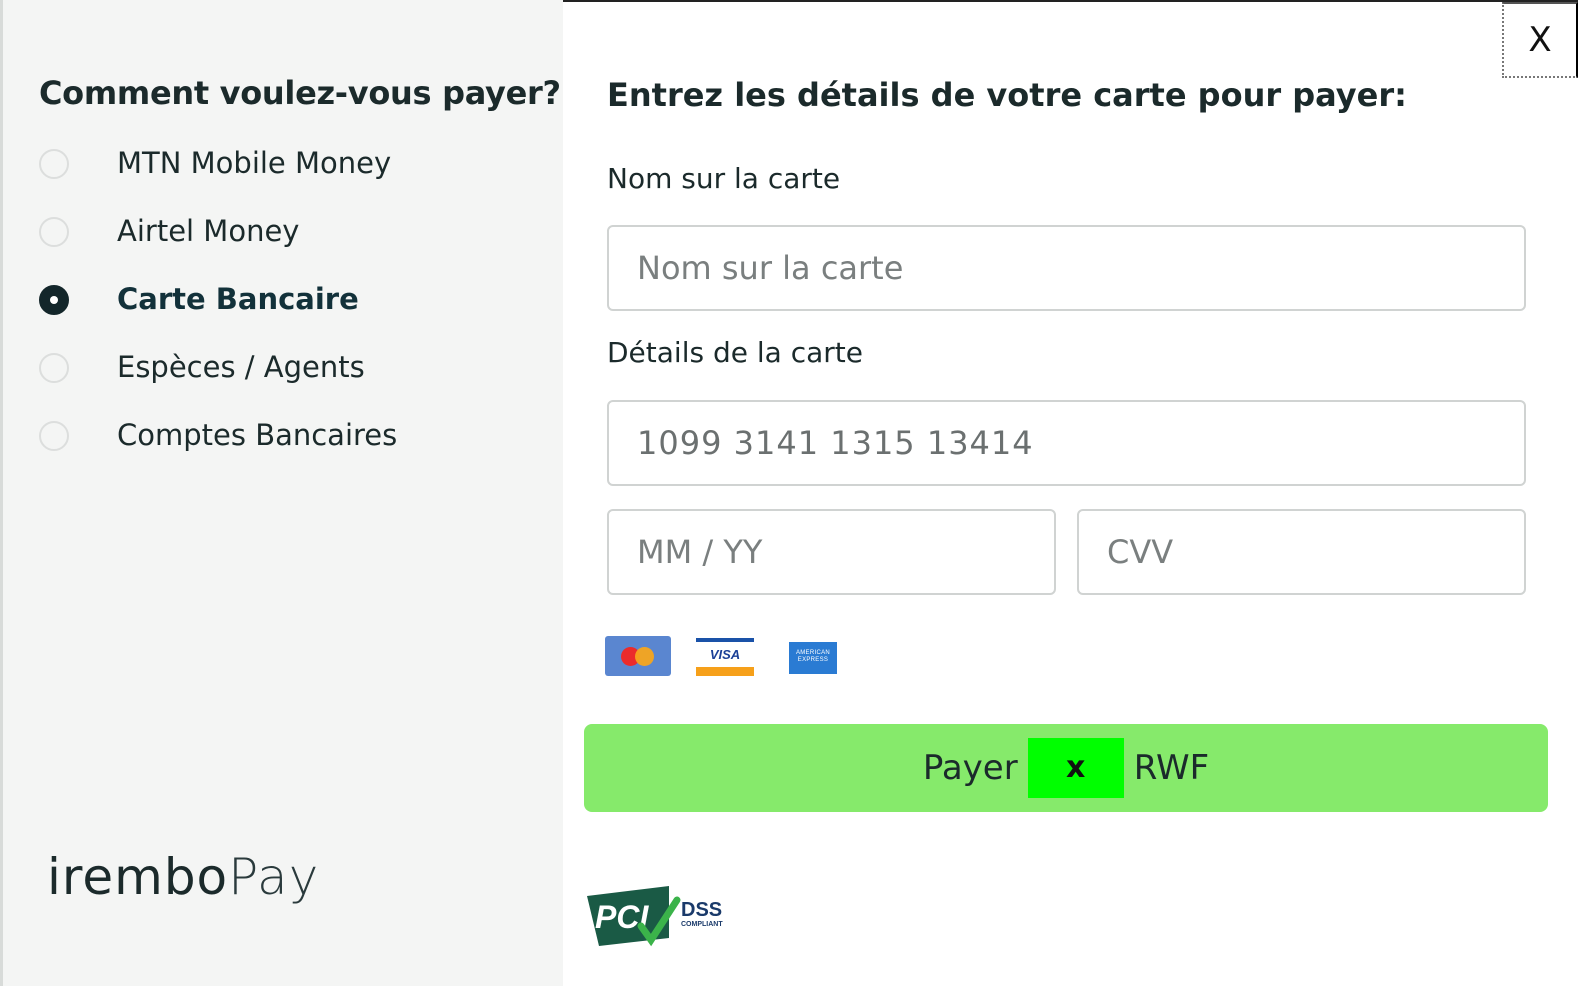 Image resolution: width=1578 pixels, height=986 pixels. What do you see at coordinates (54, 436) in the screenshot?
I see `radio-comptes-bancaires` at bounding box center [54, 436].